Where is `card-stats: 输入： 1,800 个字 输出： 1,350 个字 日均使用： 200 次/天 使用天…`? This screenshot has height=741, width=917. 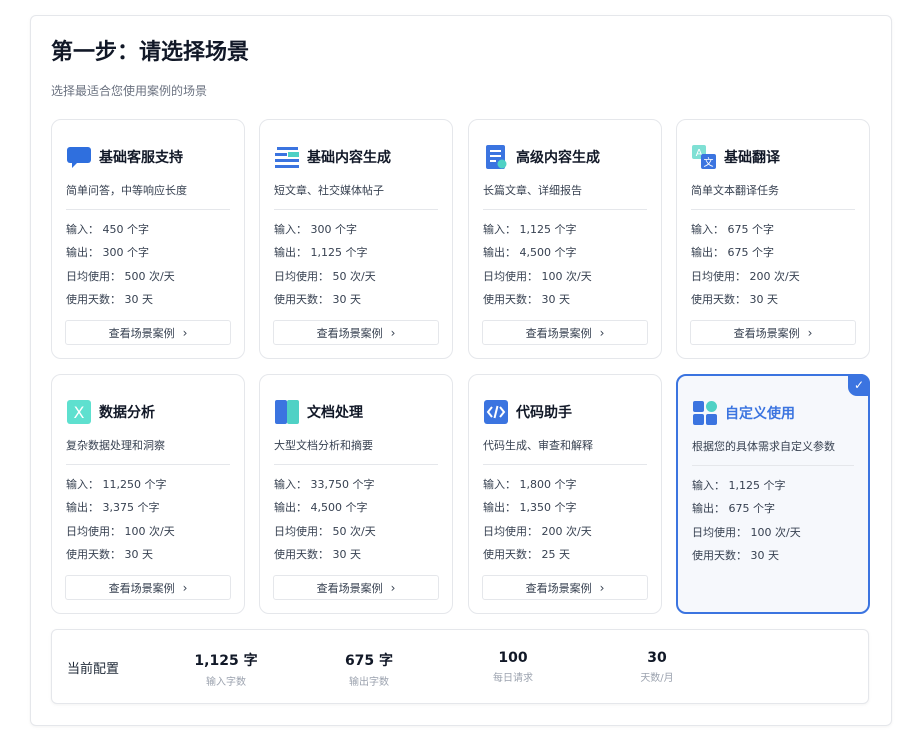
card-stats: 输入： 1,800 个字 输出： 1,350 个字 日均使用： 200 次/天 使用天… is located at coordinates (537, 523).